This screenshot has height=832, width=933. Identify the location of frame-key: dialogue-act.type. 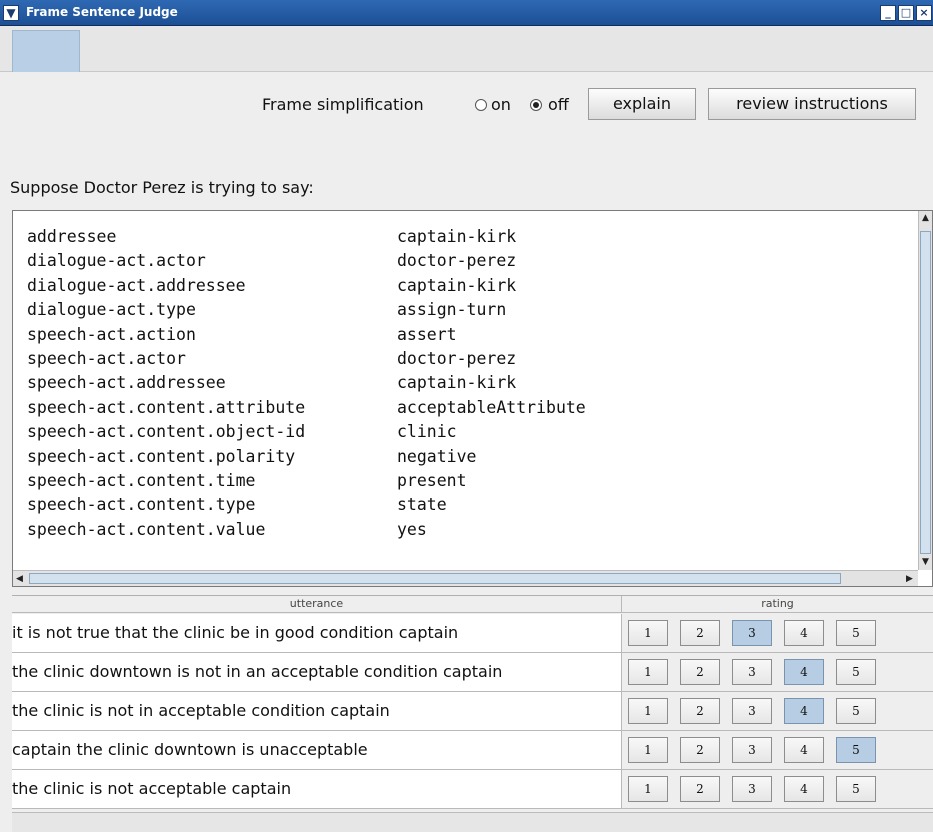
(111, 310).